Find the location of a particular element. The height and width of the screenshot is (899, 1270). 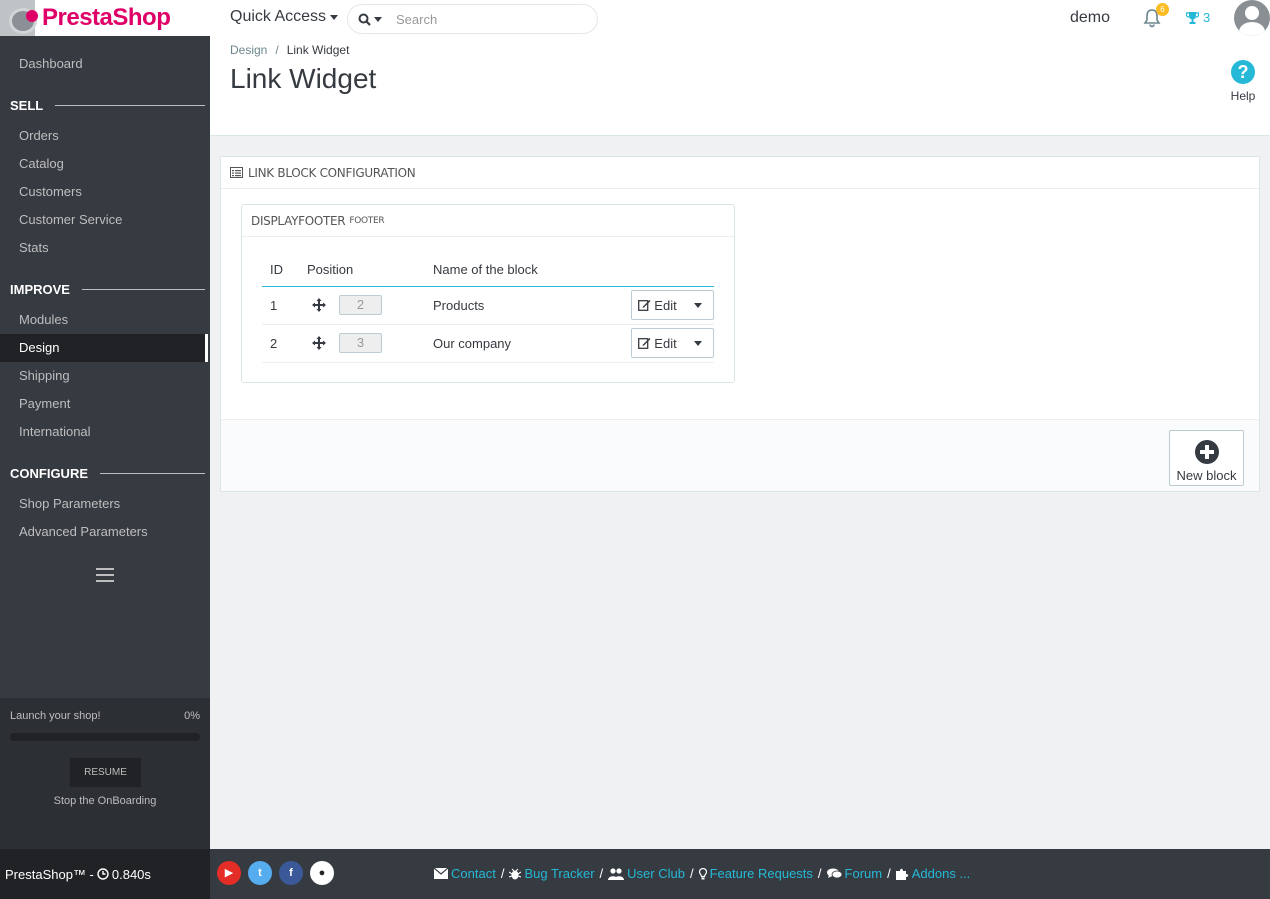

search-box is located at coordinates (472, 19).